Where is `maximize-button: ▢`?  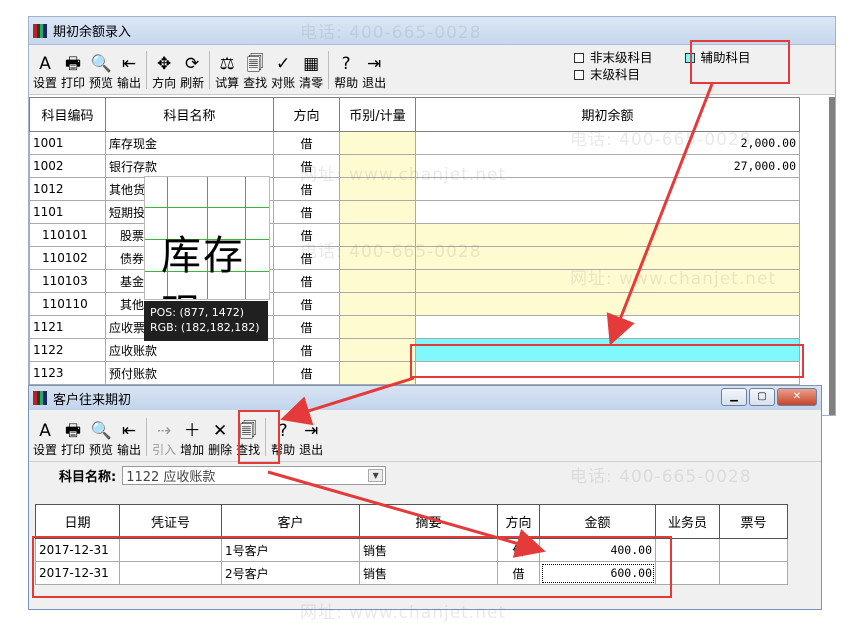
maximize-button: ▢ is located at coordinates (762, 397).